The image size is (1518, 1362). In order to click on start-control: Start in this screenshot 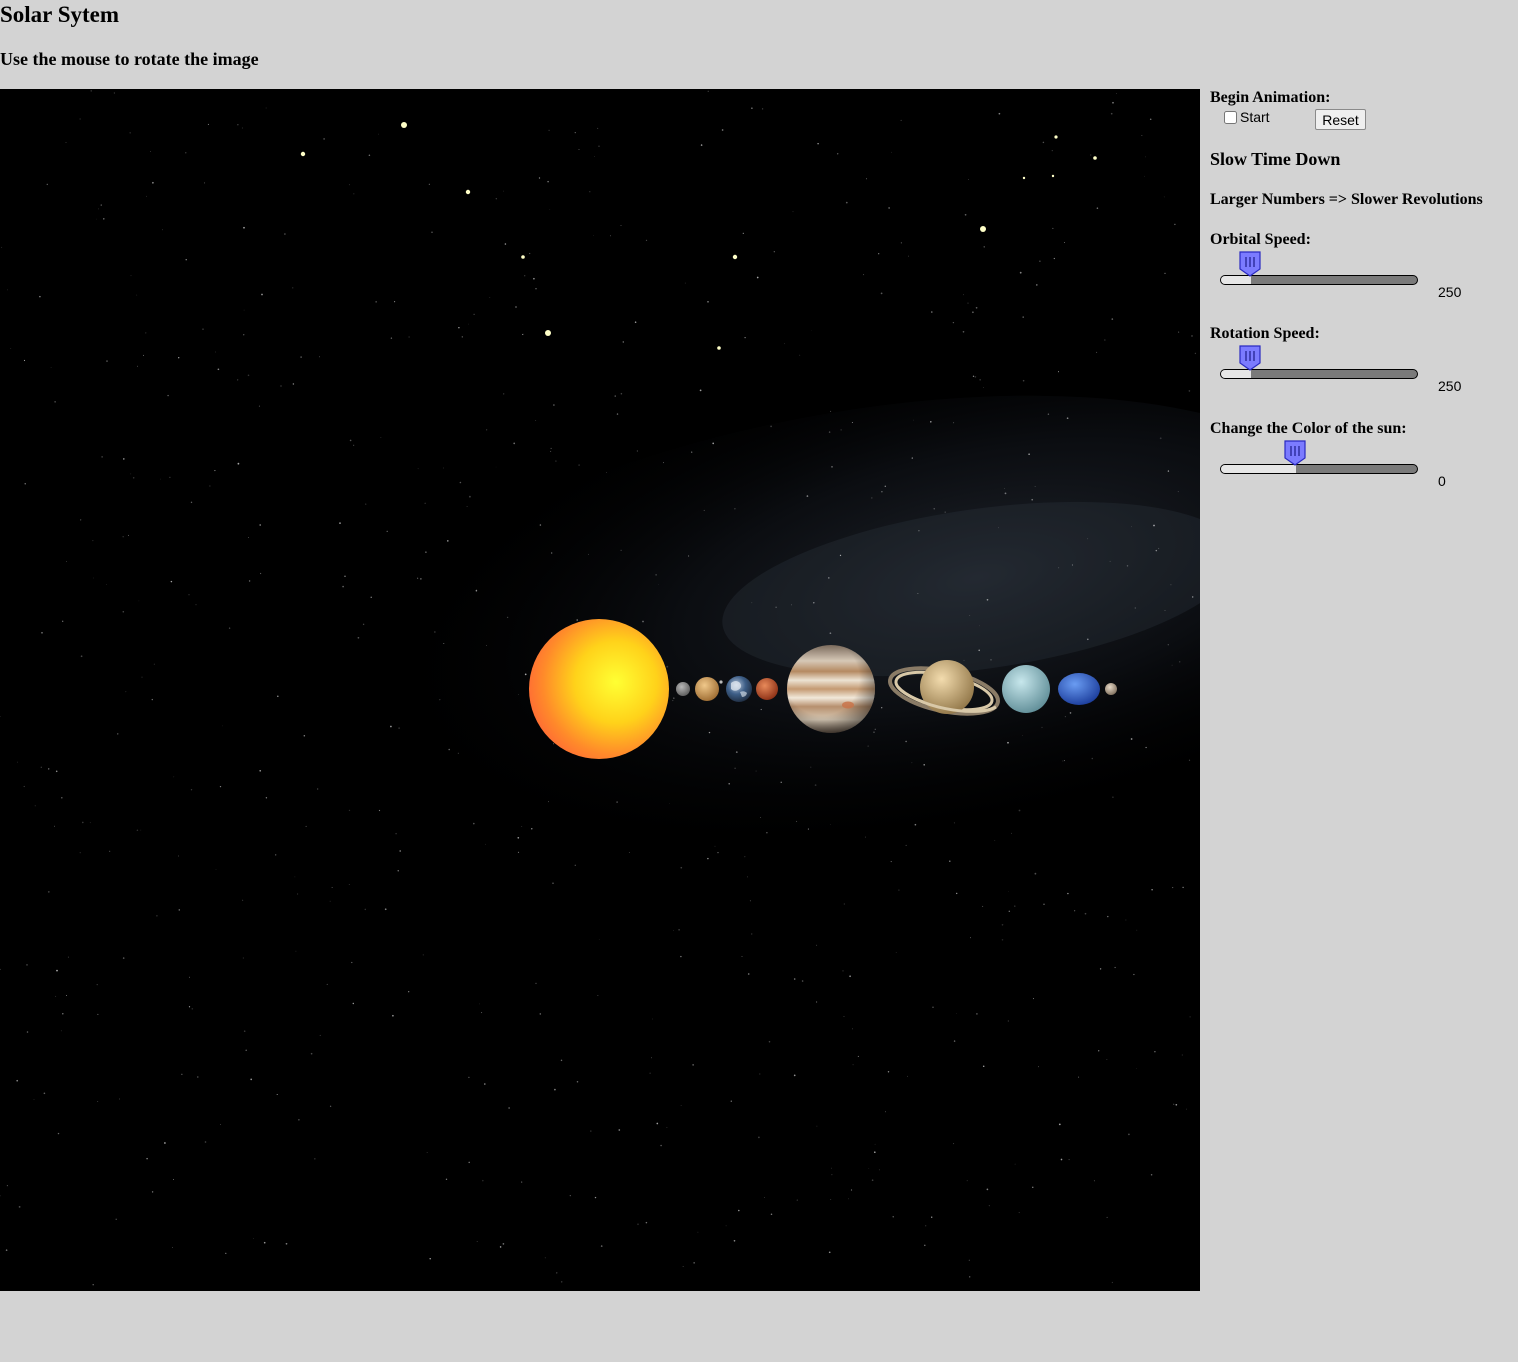, I will do `click(1247, 117)`.